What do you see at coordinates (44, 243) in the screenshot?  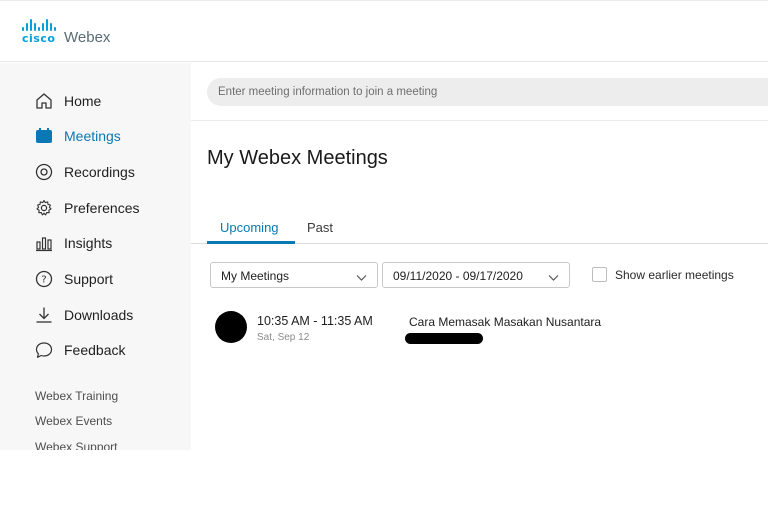 I see `bar-chart-icon` at bounding box center [44, 243].